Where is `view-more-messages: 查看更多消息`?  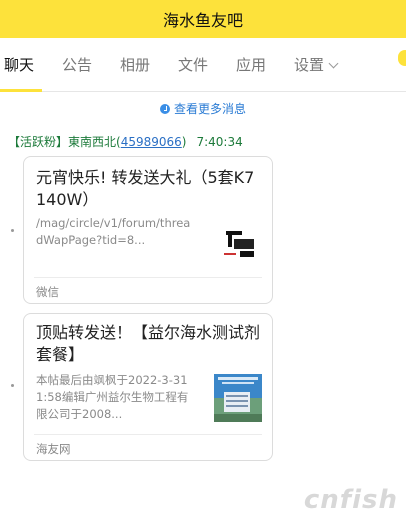 view-more-messages: 查看更多消息 is located at coordinates (203, 108).